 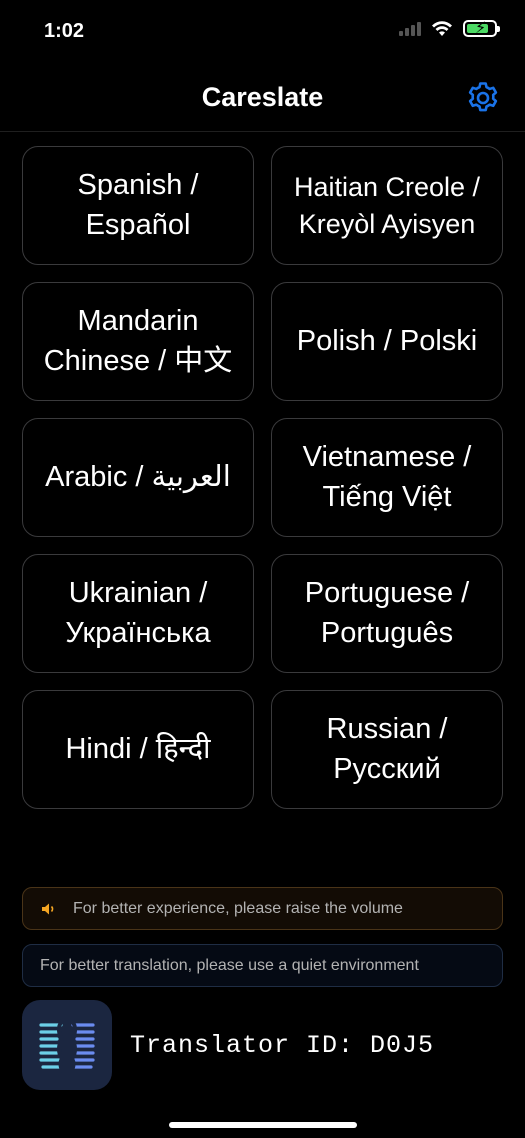 I want to click on status-icons: ⚡, so click(x=449, y=28).